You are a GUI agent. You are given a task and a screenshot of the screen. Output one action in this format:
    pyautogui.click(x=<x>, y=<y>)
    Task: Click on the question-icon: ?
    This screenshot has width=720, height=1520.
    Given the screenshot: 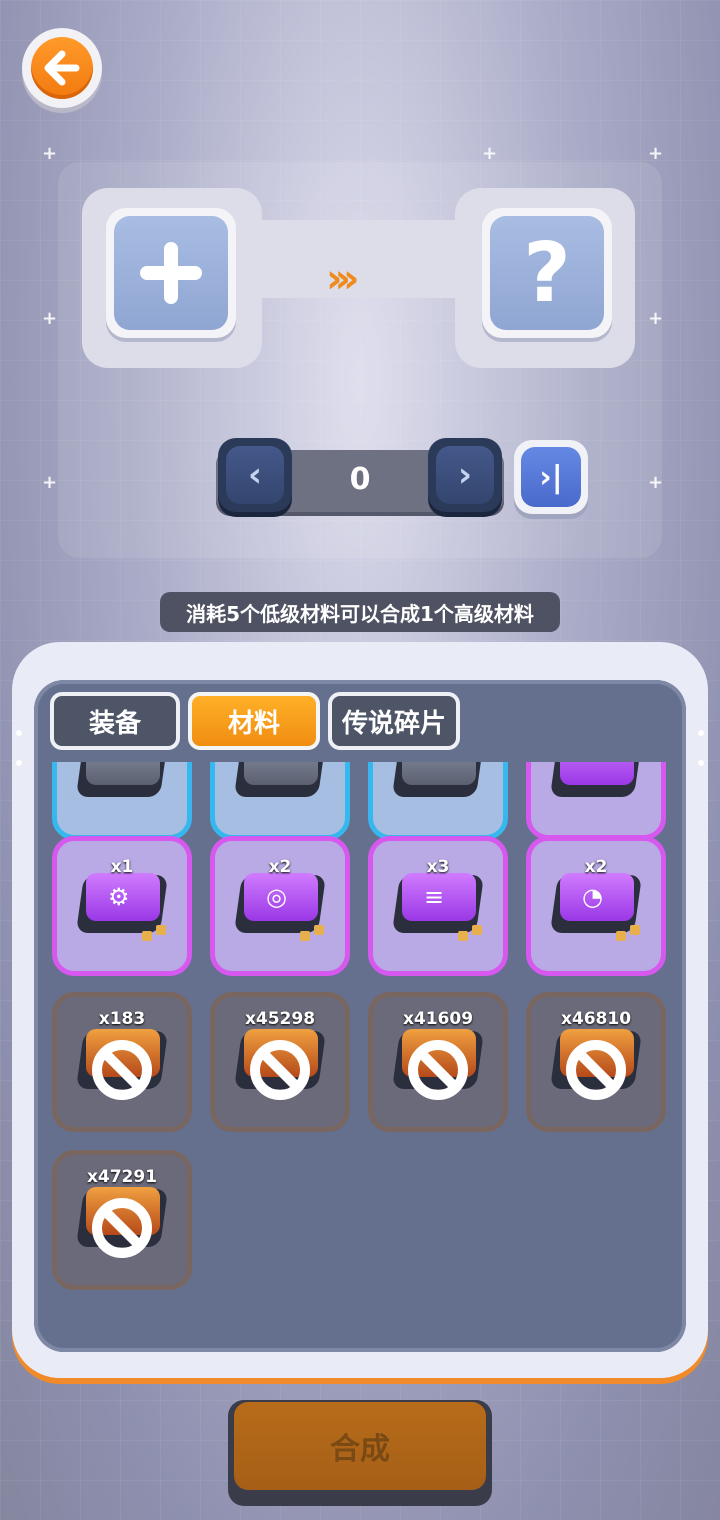 What is the action you would take?
    pyautogui.click(x=547, y=273)
    